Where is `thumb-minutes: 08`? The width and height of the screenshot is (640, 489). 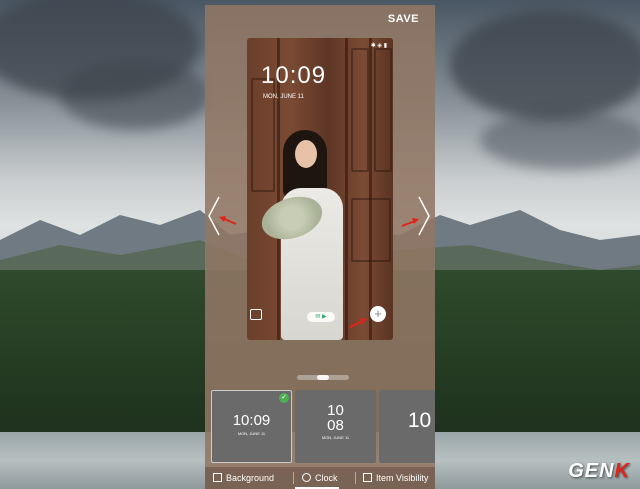 thumb-minutes: 08 is located at coordinates (335, 425).